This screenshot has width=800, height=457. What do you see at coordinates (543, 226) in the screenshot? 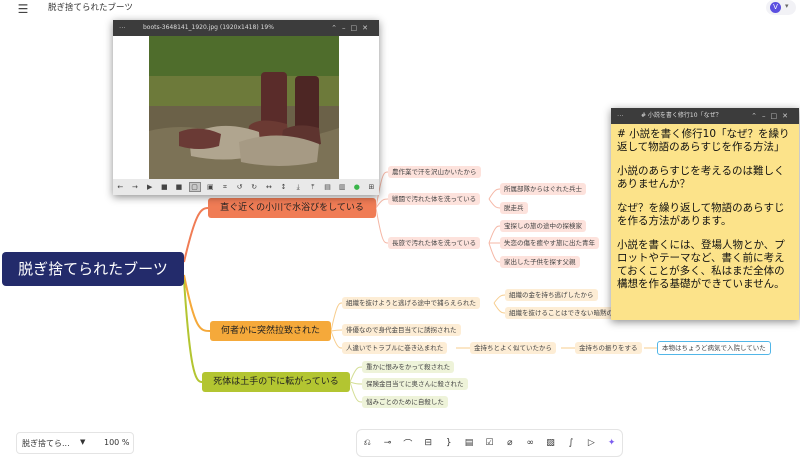
I see `leaf-node: 宝探しの旅の途中の探検家` at bounding box center [543, 226].